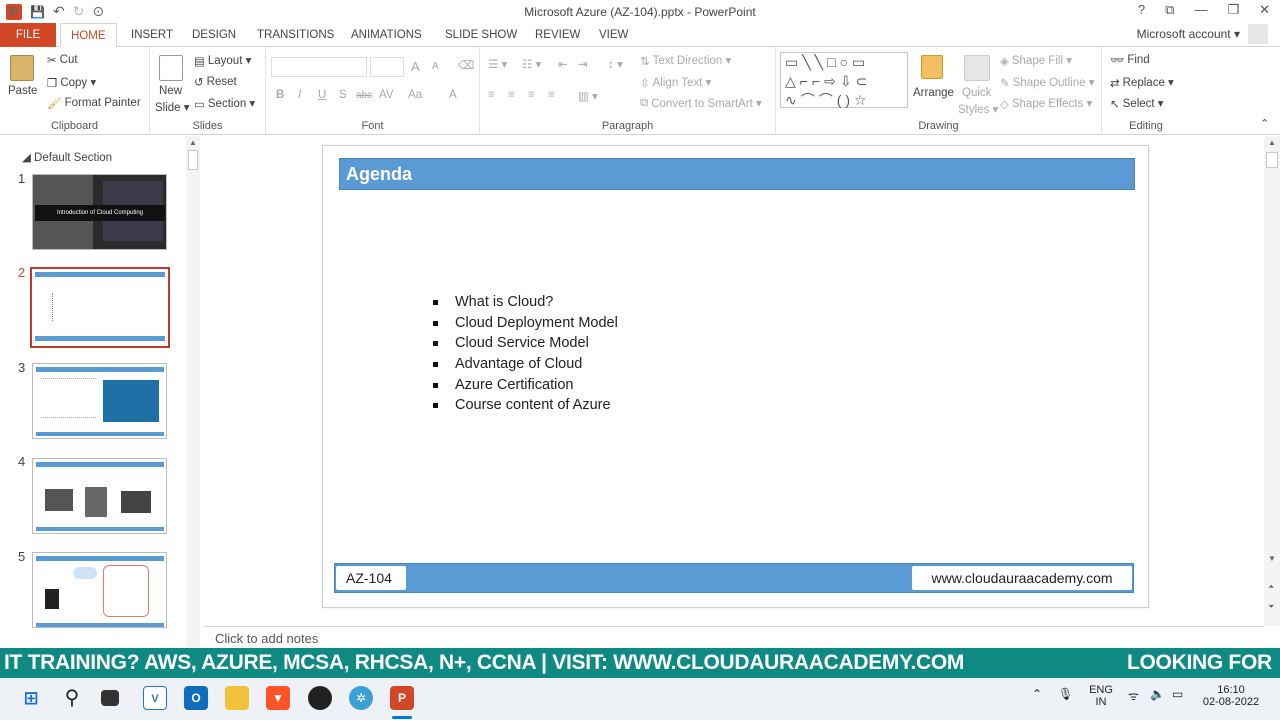  I want to click on tab-transitions: TRANSITIONS, so click(295, 35).